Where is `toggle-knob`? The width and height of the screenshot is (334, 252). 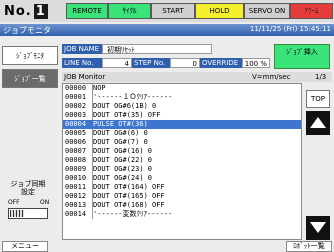
toggle-knob is located at coordinates (17, 213).